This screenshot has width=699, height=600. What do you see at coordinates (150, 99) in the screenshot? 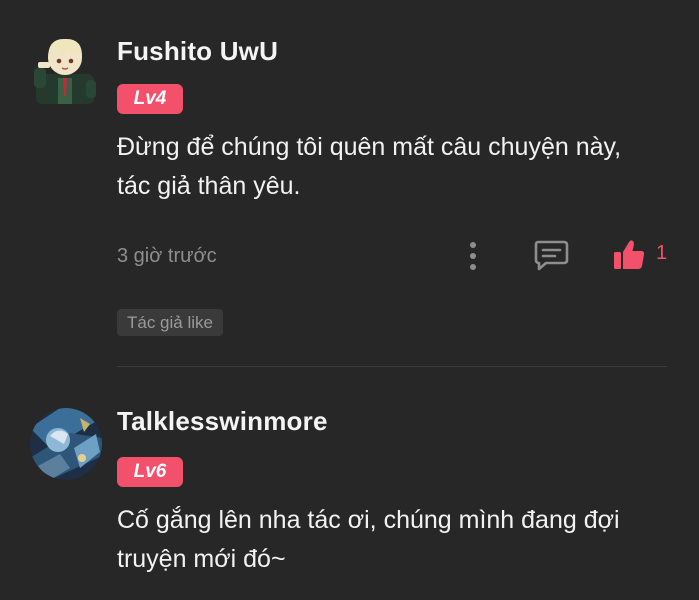
I see `level-badge: Lv4` at bounding box center [150, 99].